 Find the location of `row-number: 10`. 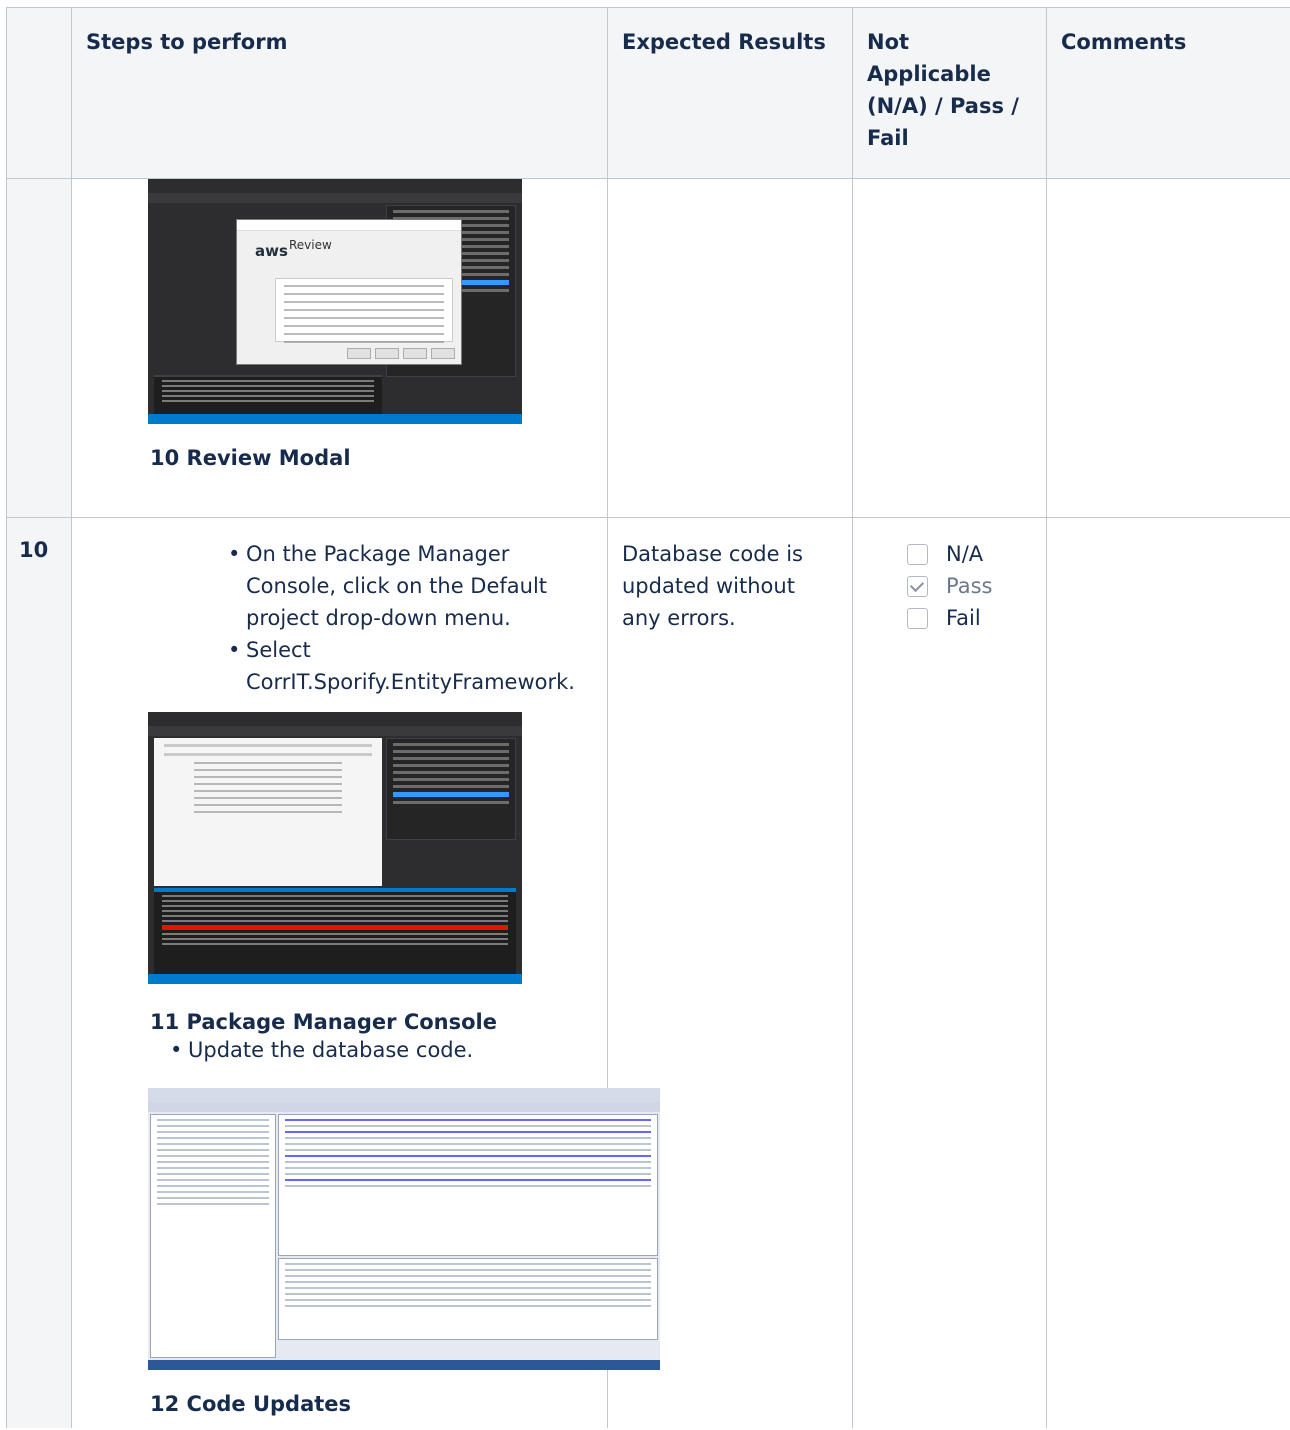

row-number: 10 is located at coordinates (39, 972).